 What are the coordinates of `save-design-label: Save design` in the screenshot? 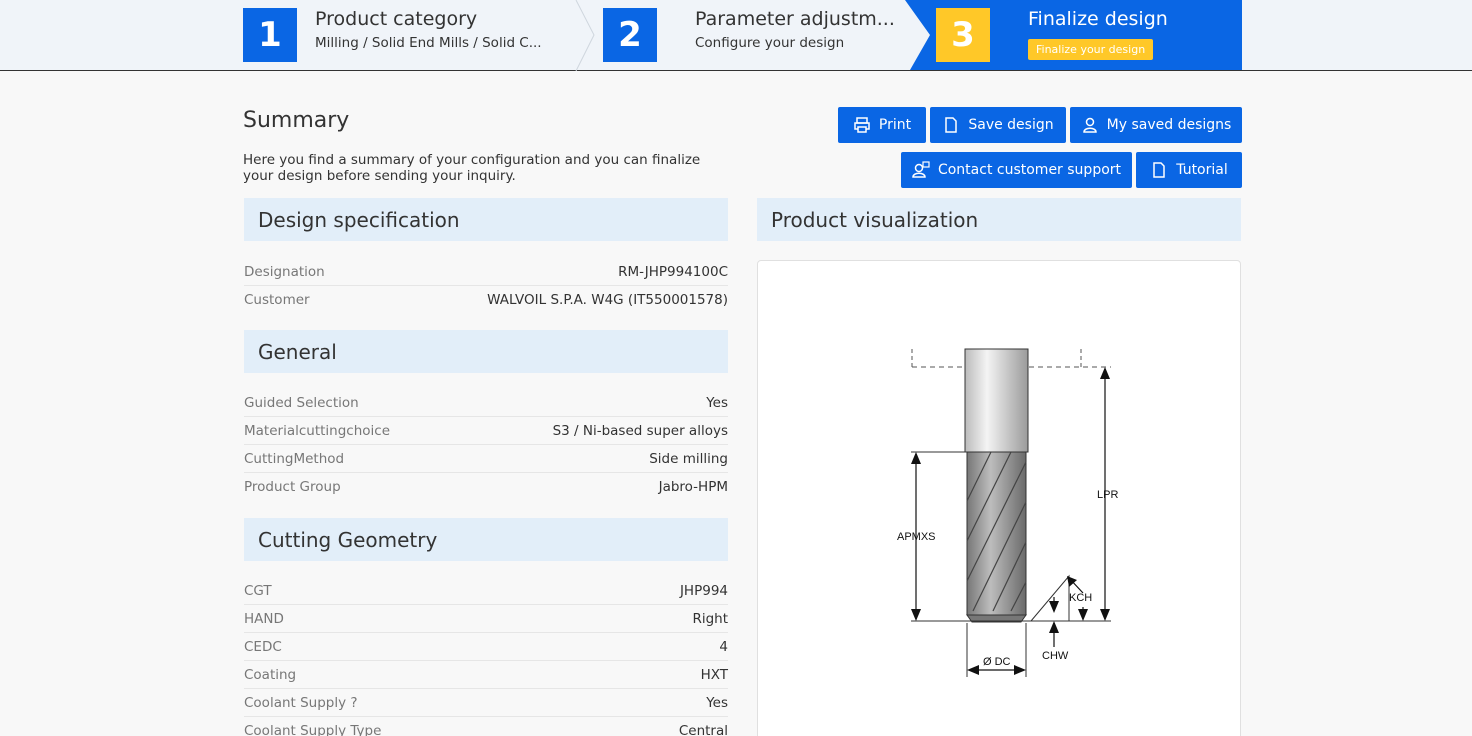 It's located at (1011, 125).